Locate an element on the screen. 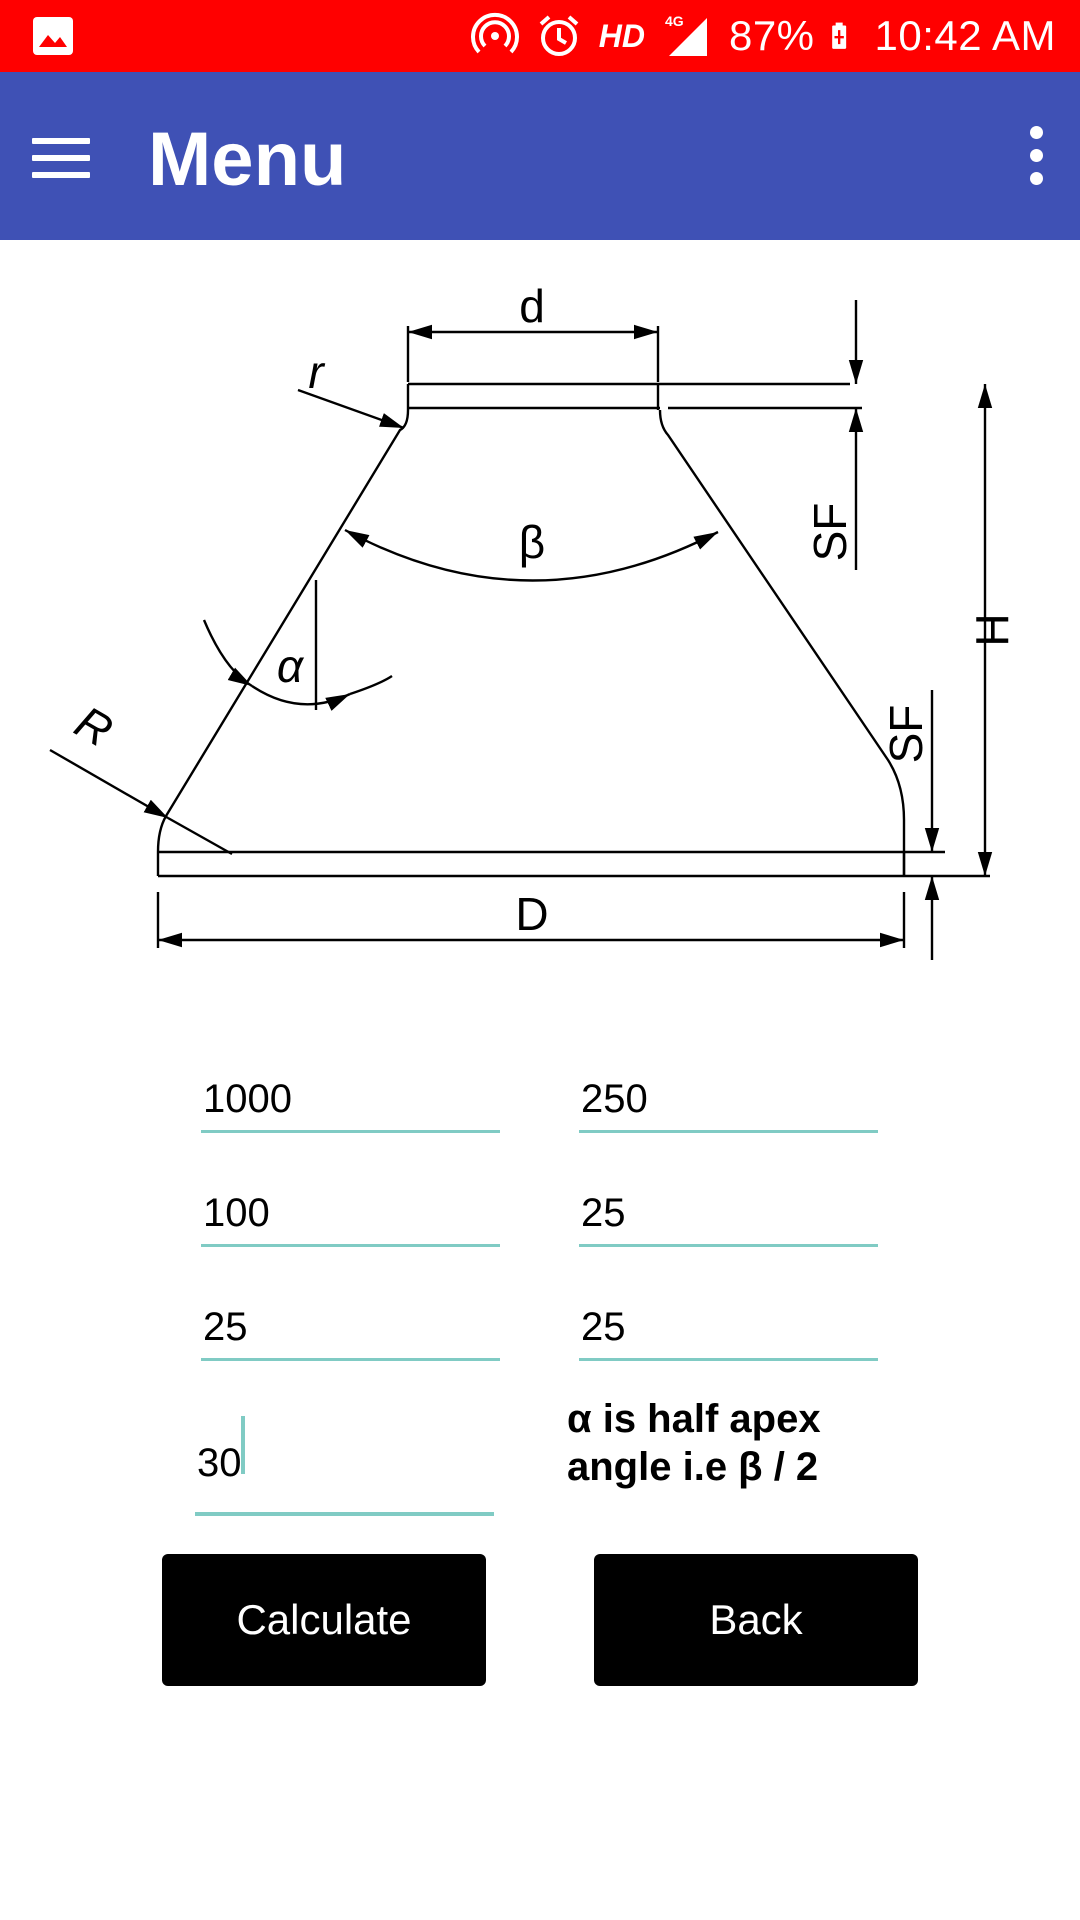  alpha-note-line2: angle i.e β / 2 is located at coordinates (693, 1467).